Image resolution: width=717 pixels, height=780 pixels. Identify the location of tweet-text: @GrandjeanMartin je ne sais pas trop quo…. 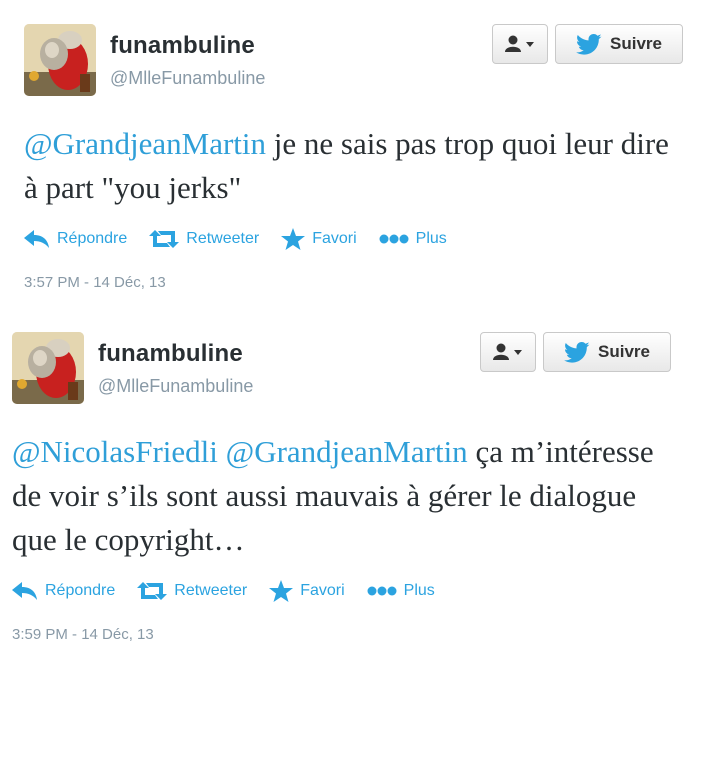
(354, 166).